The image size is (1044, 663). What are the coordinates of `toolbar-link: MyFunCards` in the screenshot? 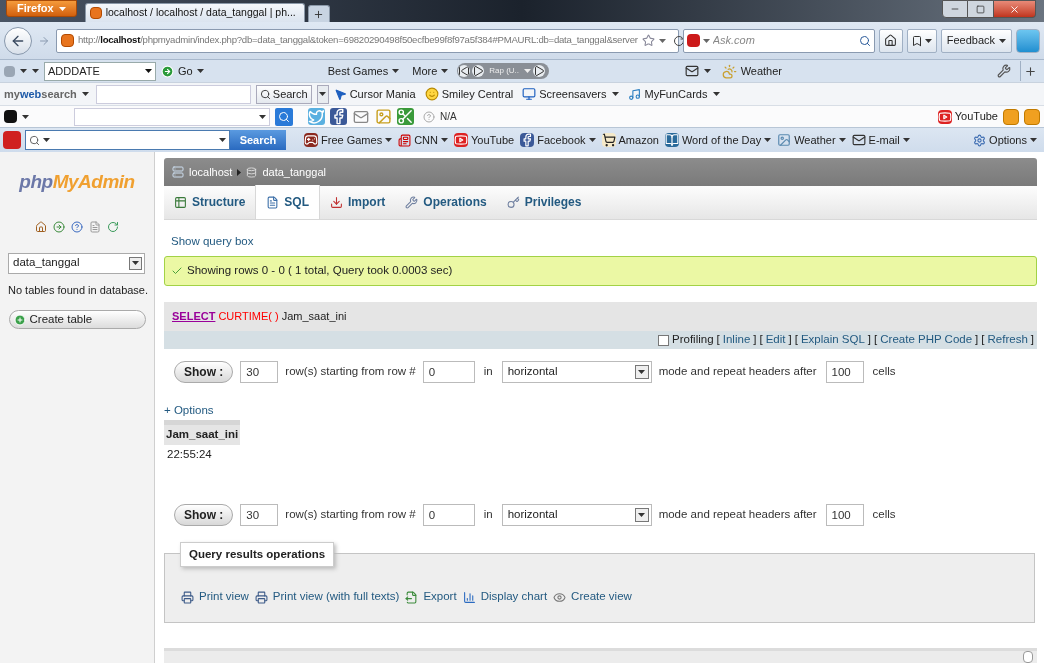 It's located at (668, 94).